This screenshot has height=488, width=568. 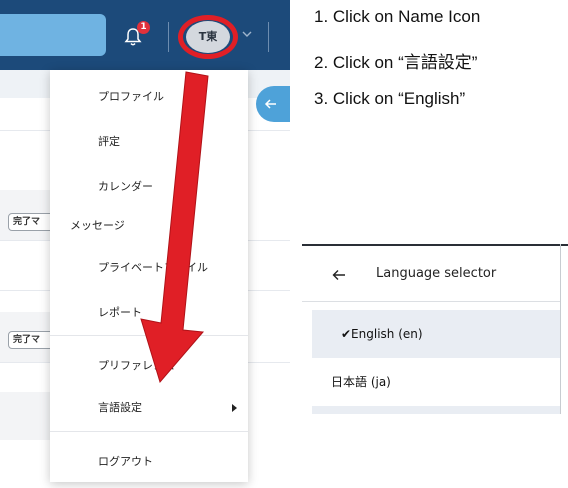 I want to click on language-option-english: ✔English (en), so click(x=436, y=334).